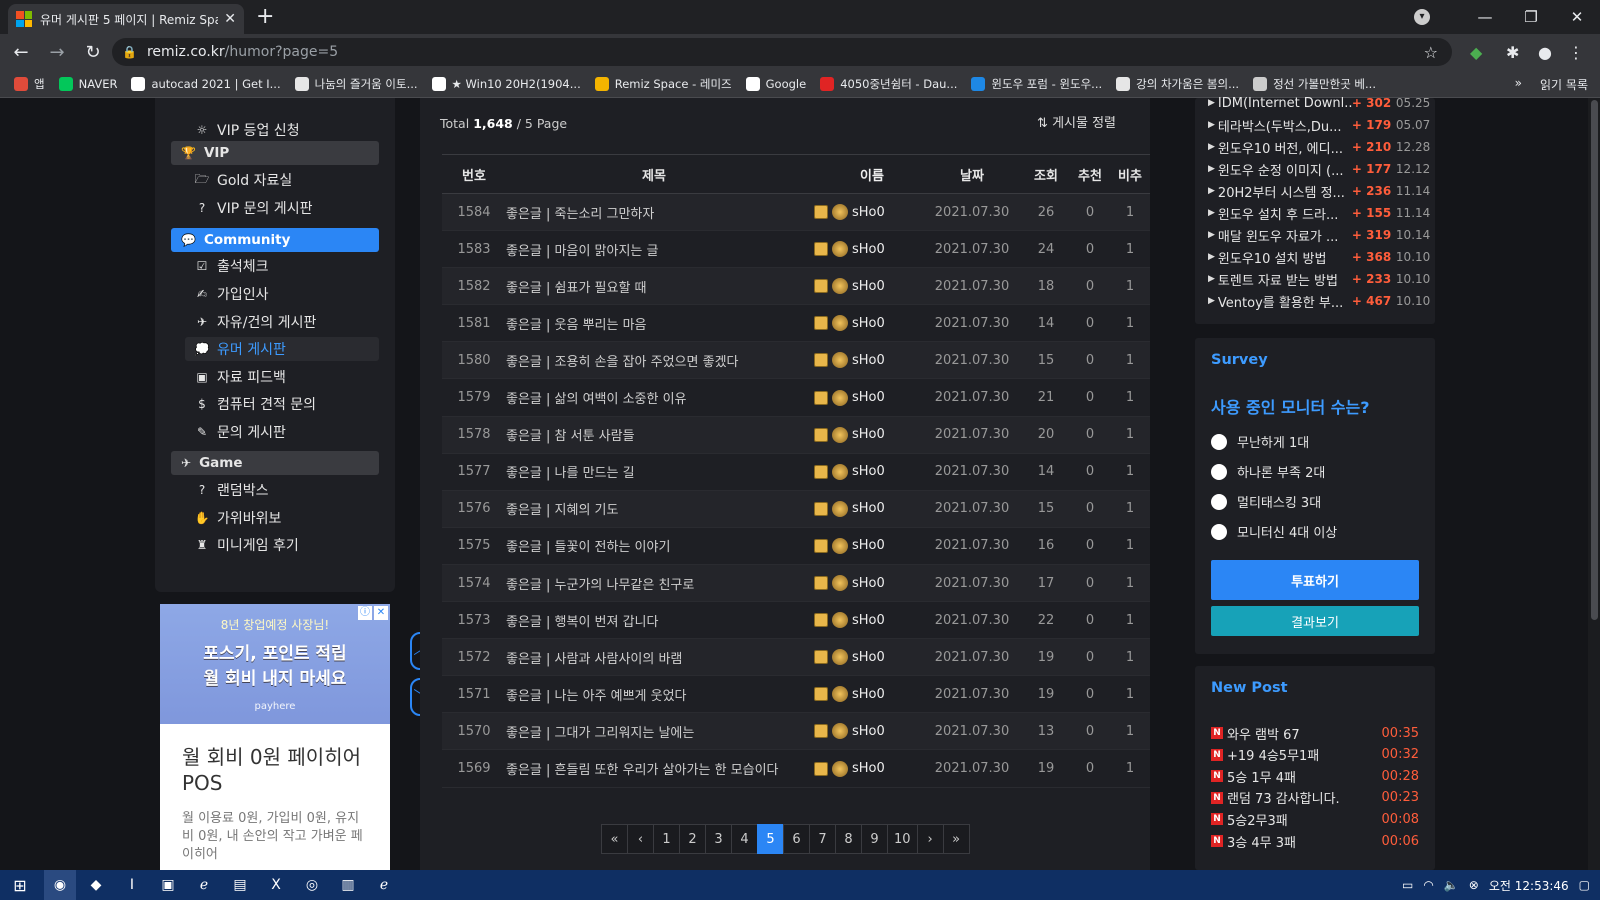 The width and height of the screenshot is (1600, 900). I want to click on col-title: 제목, so click(654, 174).